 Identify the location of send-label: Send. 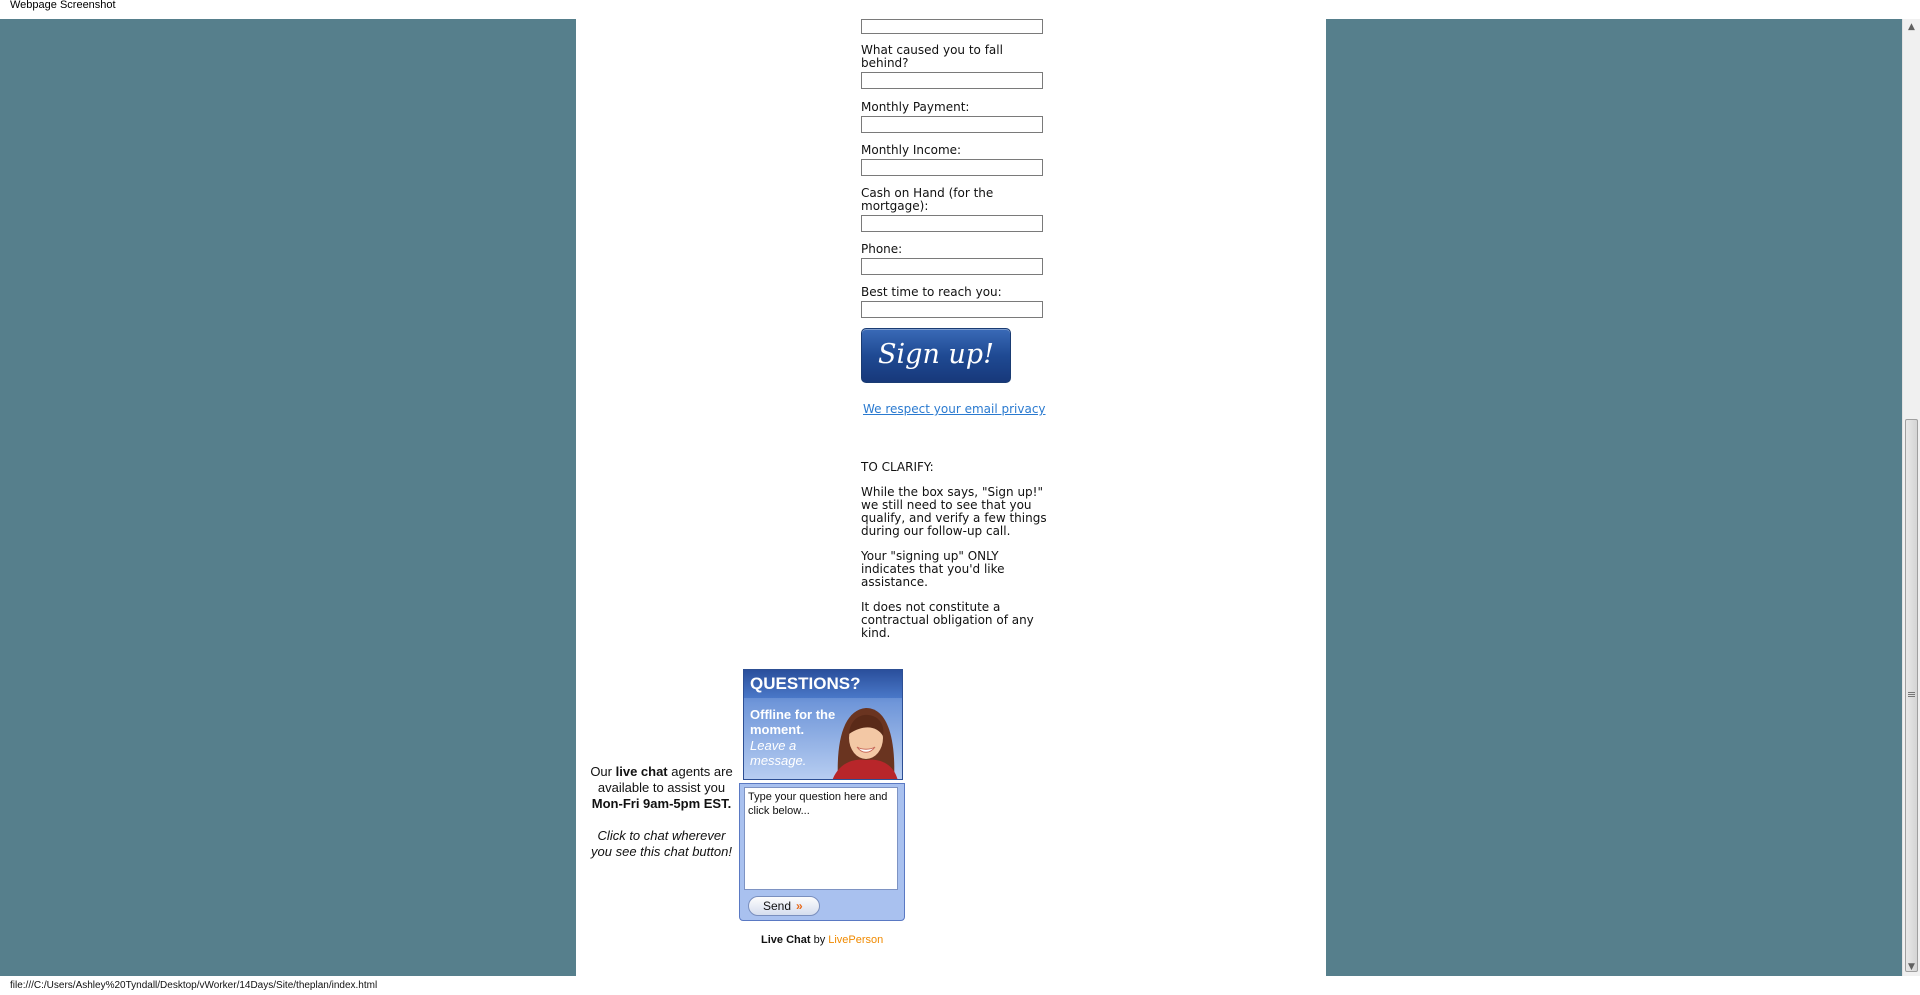
(777, 906).